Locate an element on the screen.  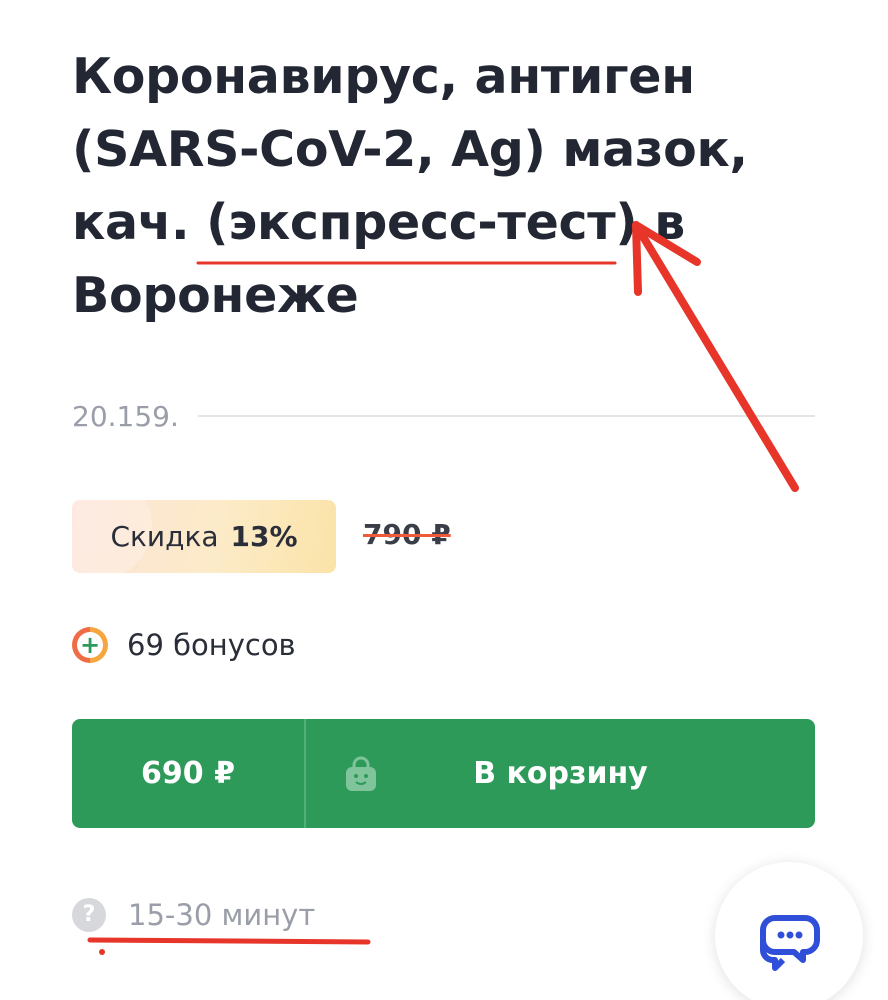
buy-bar: 690 ₽ В корзину is located at coordinates (443, 773).